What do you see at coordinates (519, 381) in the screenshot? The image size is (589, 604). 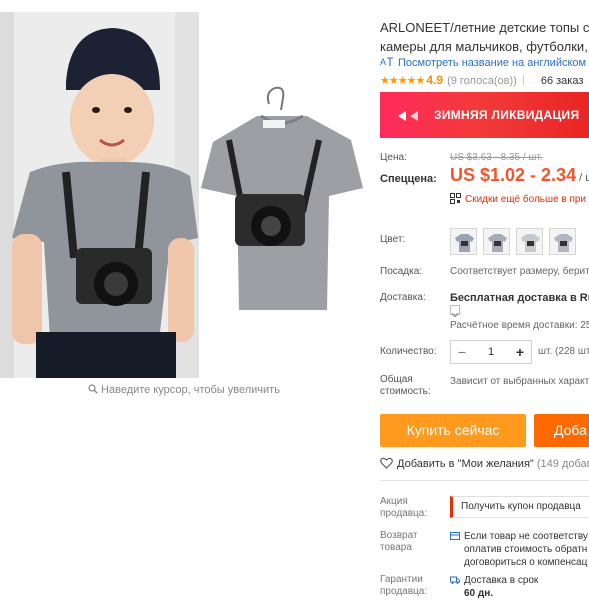 I see `total-value: Зависит от выбранных характ` at bounding box center [519, 381].